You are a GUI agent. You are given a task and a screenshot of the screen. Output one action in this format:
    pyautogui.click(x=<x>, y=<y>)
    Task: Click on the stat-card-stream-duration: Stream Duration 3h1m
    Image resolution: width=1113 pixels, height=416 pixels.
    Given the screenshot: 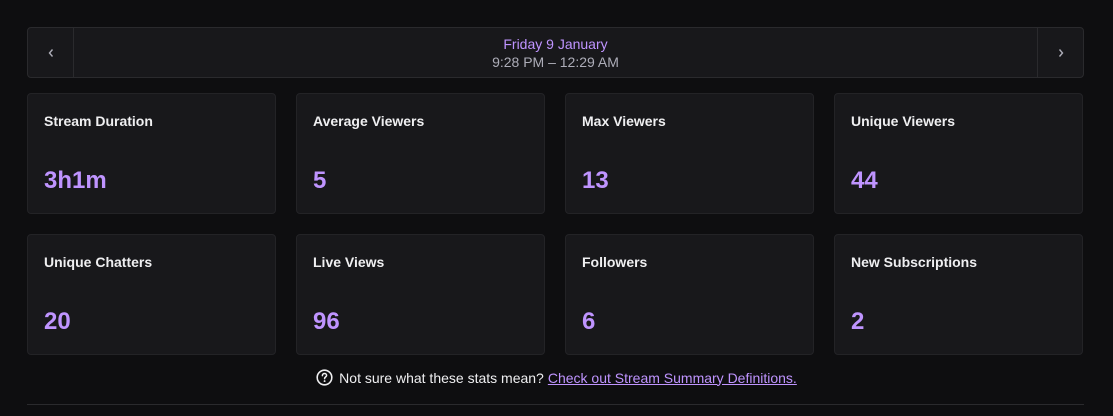 What is the action you would take?
    pyautogui.click(x=151, y=153)
    